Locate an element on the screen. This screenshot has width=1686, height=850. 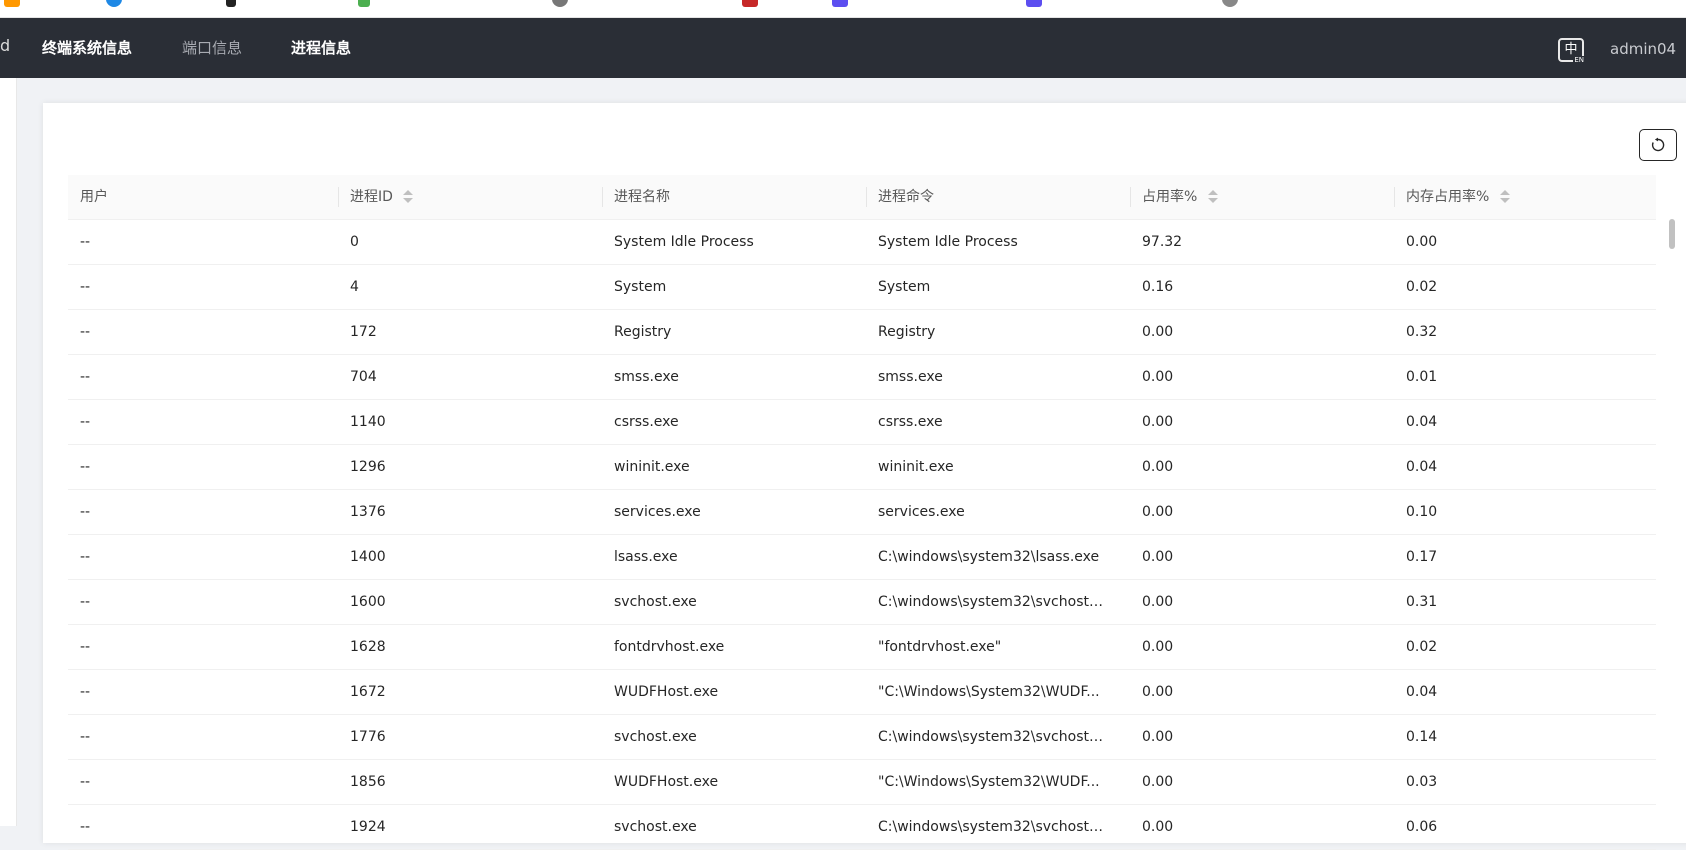
language-icon: 中 is located at coordinates (1571, 49).